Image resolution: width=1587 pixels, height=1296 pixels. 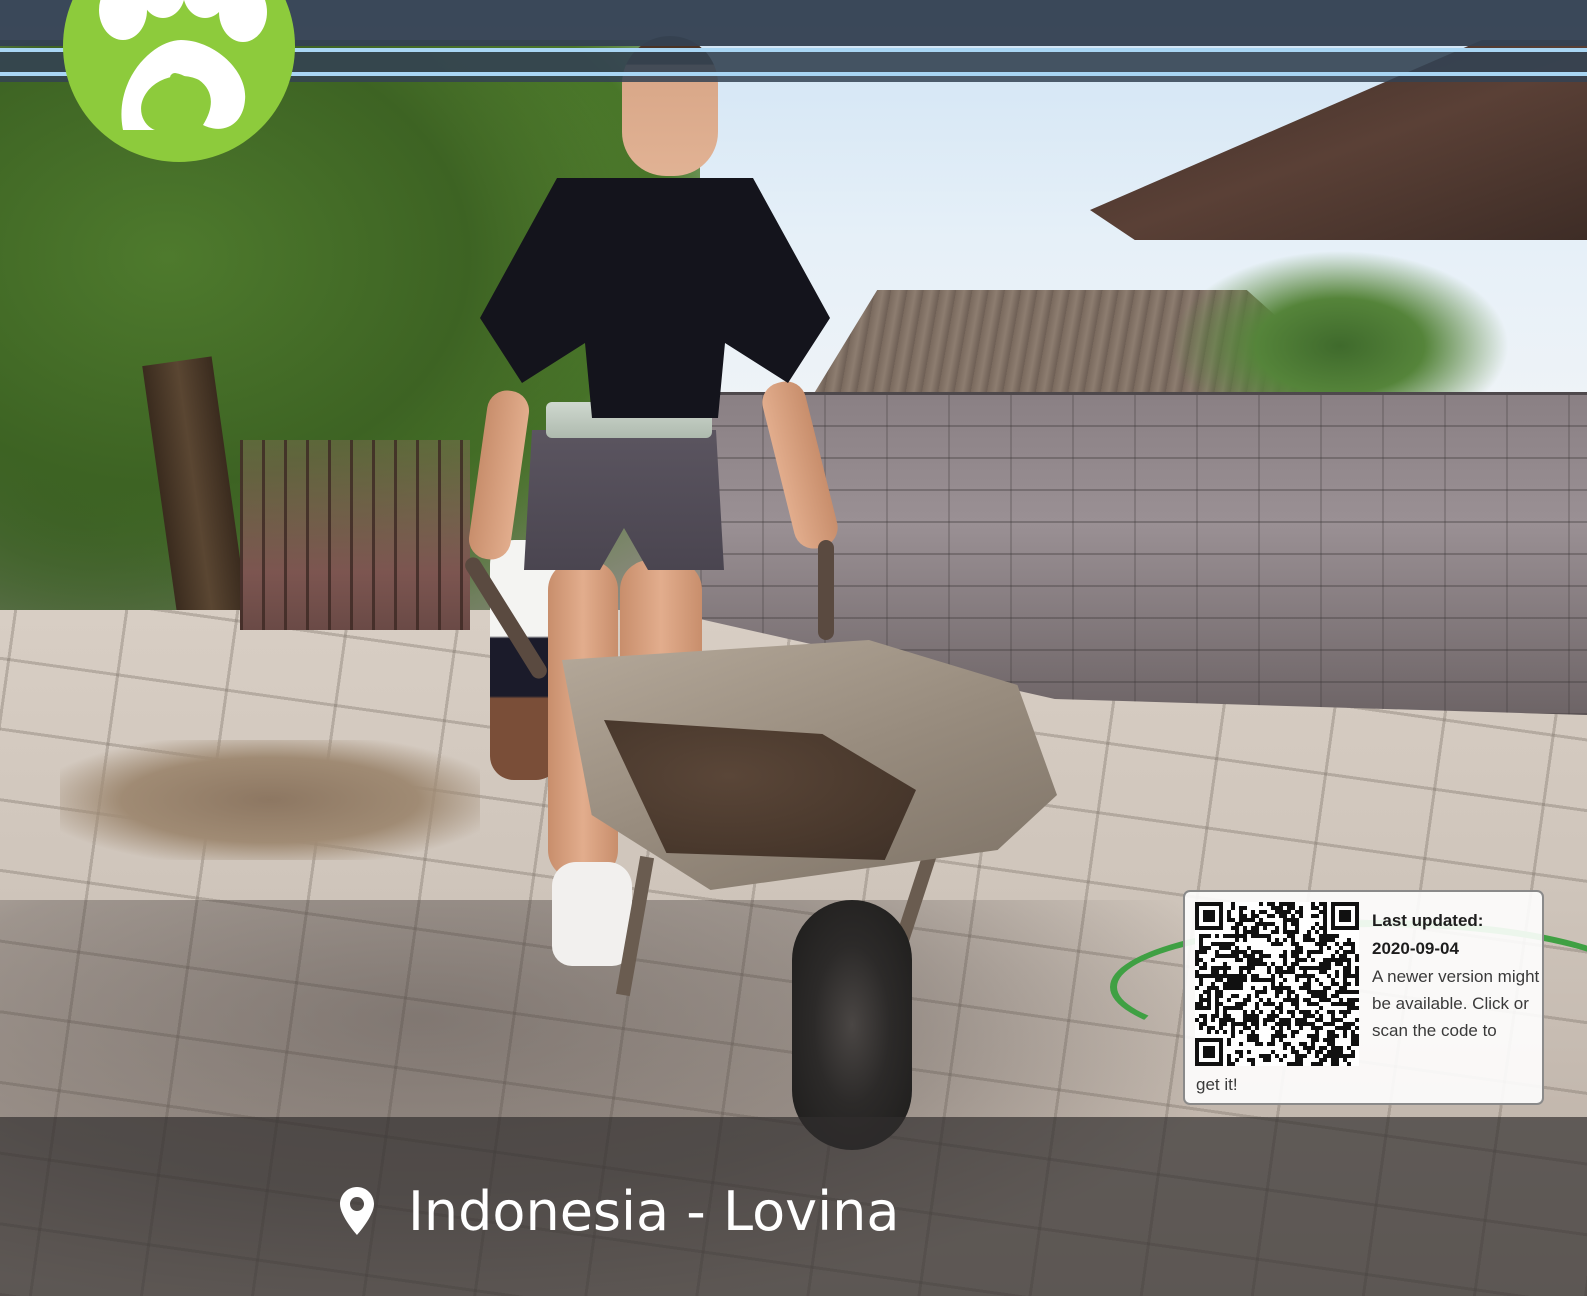 What do you see at coordinates (1277, 984) in the screenshot?
I see `qr-code-icon` at bounding box center [1277, 984].